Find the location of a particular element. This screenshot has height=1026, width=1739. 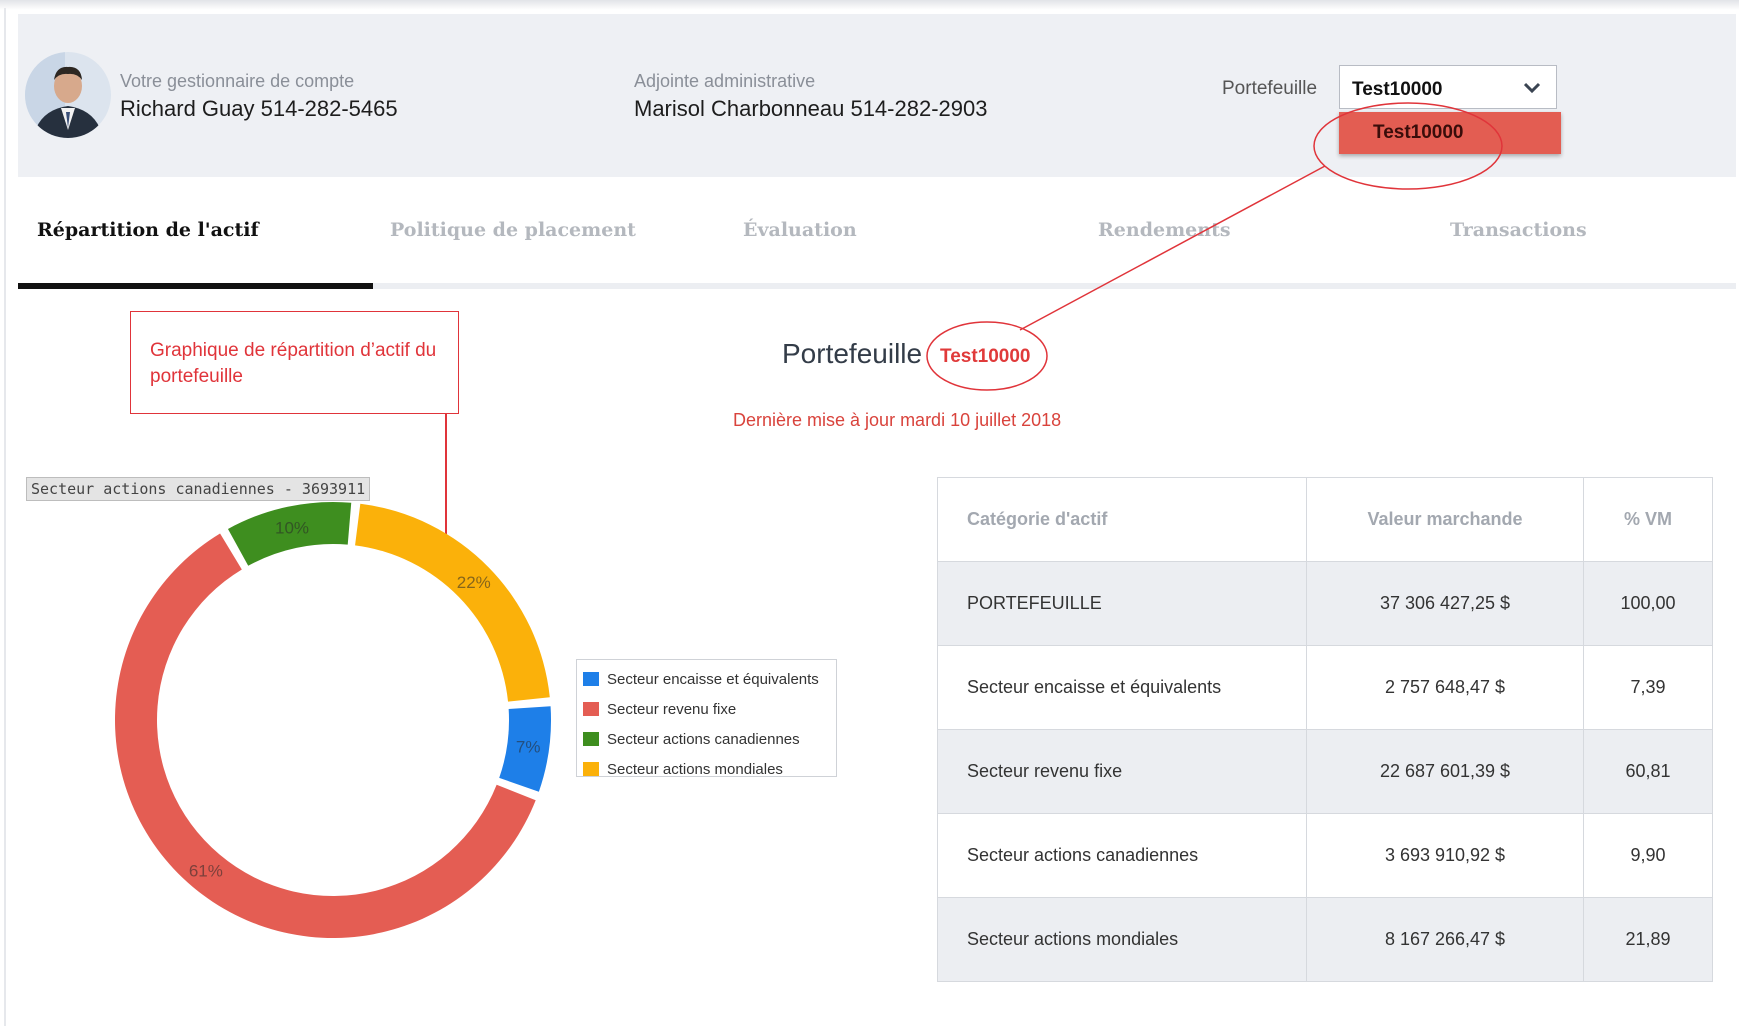

assistant-contact: Marisol Charbonneau 514-282-2903 is located at coordinates (811, 108).